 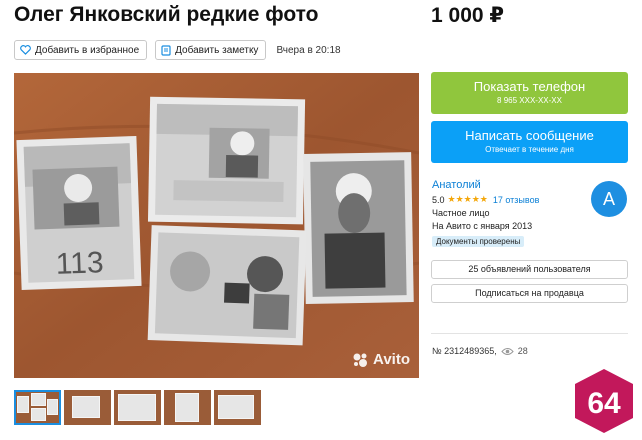 I want to click on item-meta: № 2312489365, 28, so click(x=480, y=351).